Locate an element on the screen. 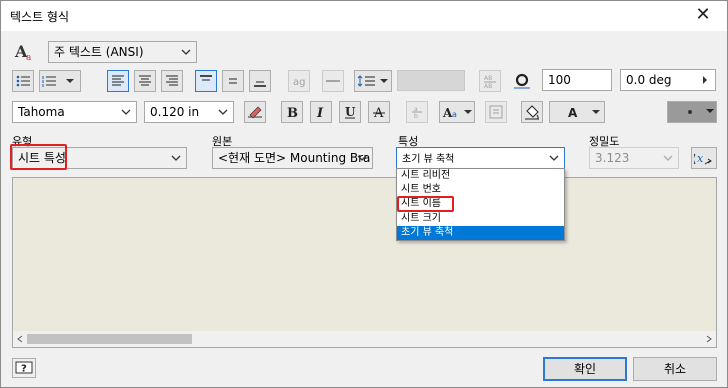 This screenshot has width=728, height=388. symbol-button is located at coordinates (496, 112).